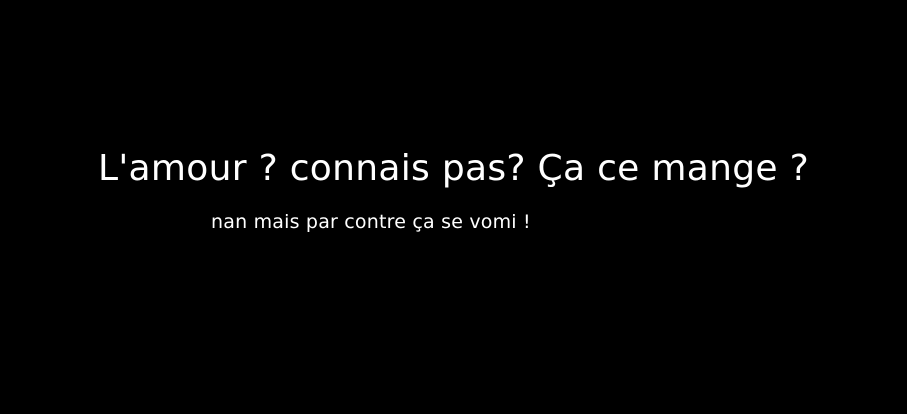  Describe the element at coordinates (453, 168) in the screenshot. I see `headline-text: L'amour ? connais pas? Ça ce mange ?` at that location.